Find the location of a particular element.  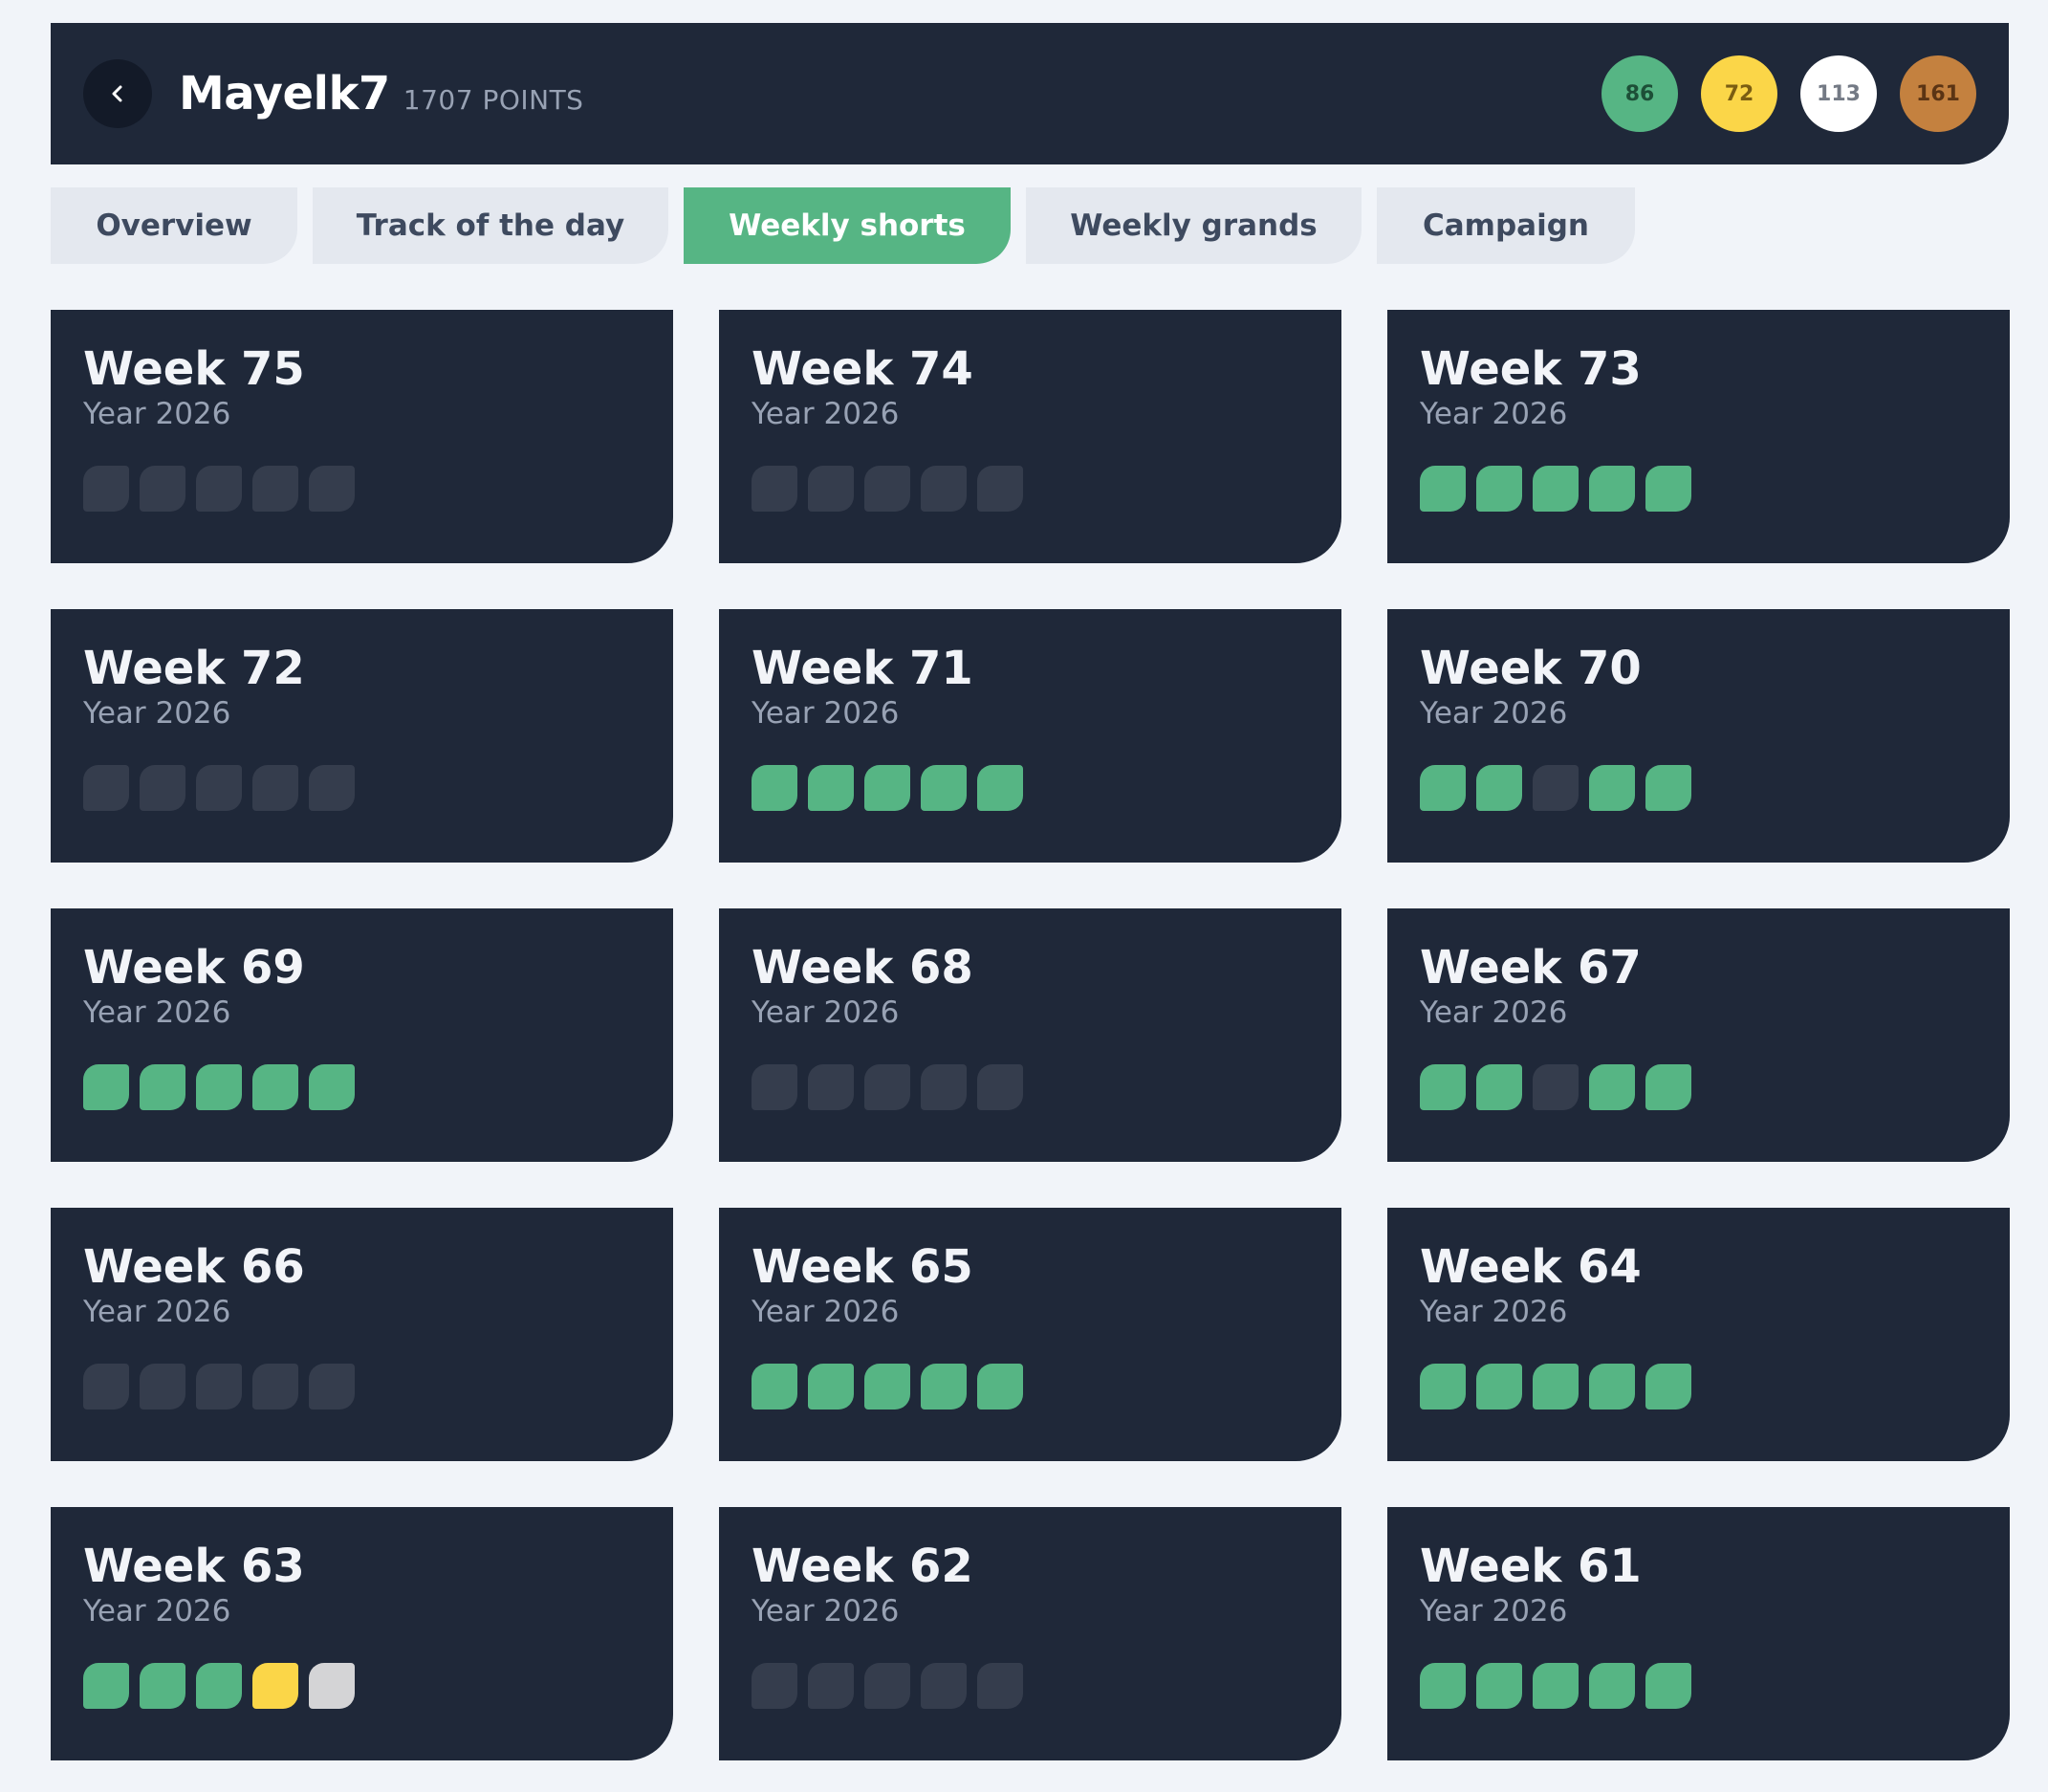

gold-medal: 72 is located at coordinates (1739, 93).